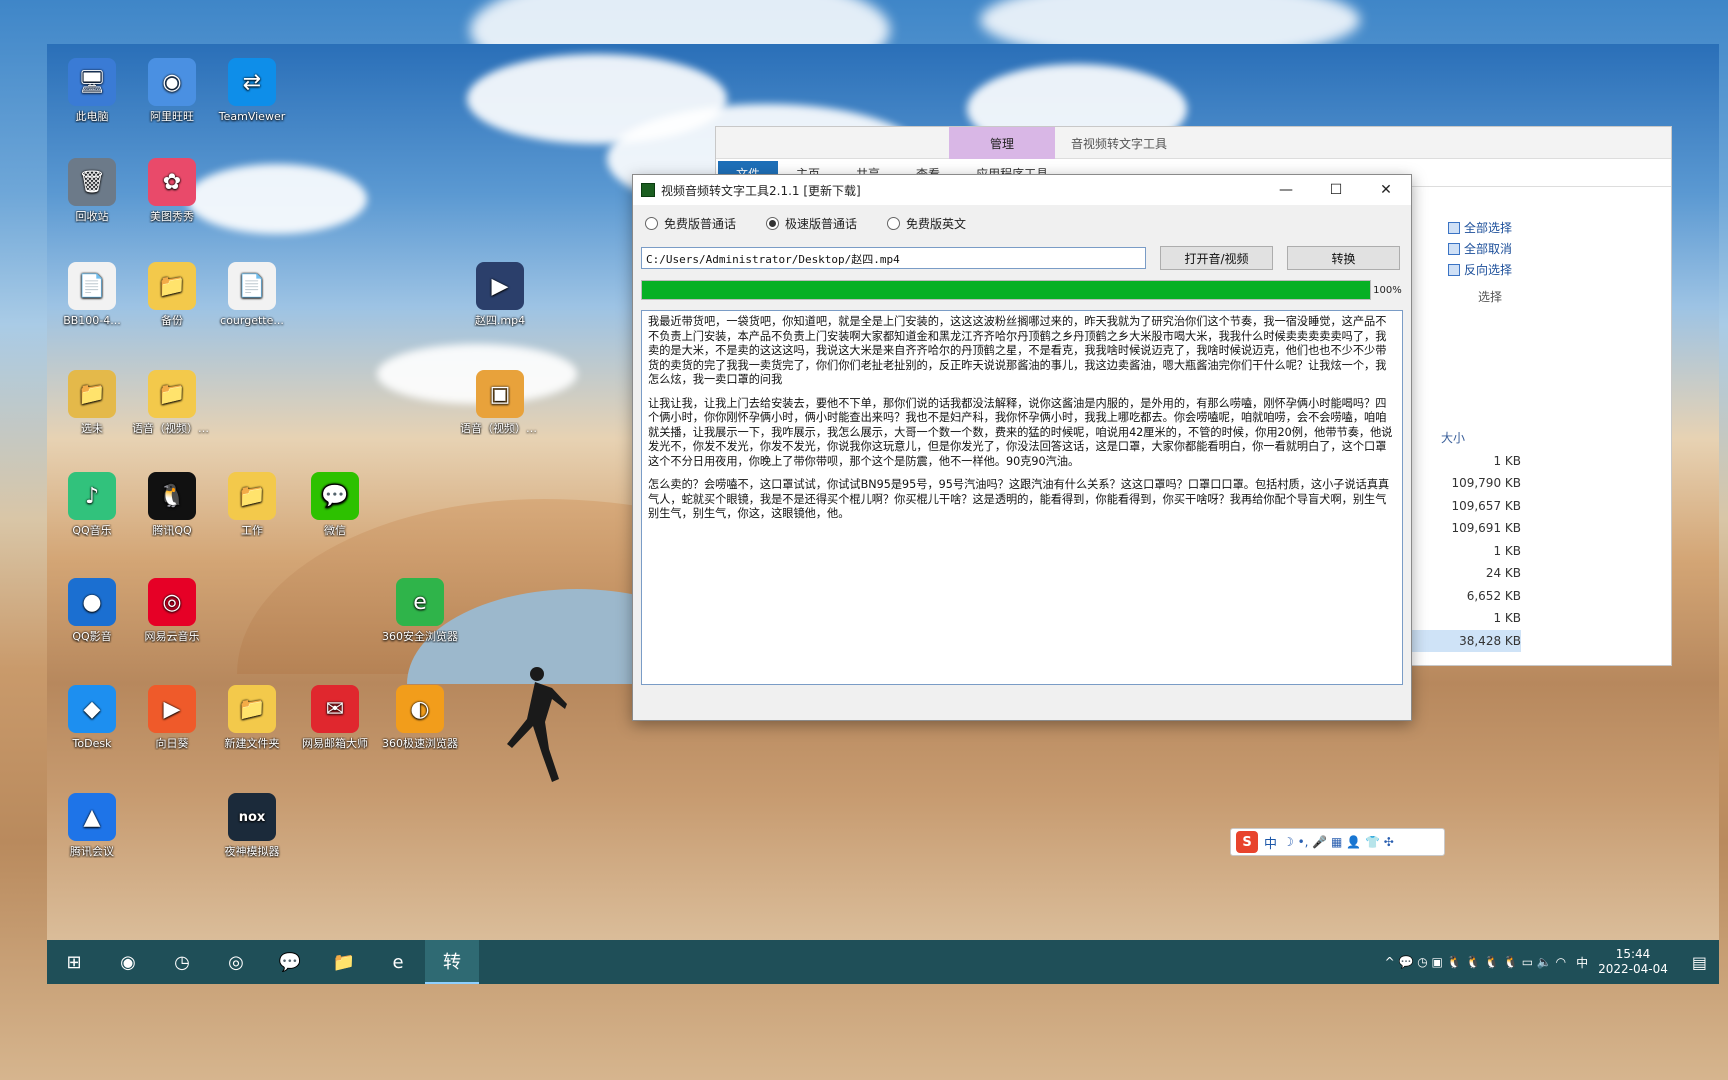 Image resolution: width=1728 pixels, height=1080 pixels. I want to click on file-size-cell: 6,652 KB, so click(1493, 595).